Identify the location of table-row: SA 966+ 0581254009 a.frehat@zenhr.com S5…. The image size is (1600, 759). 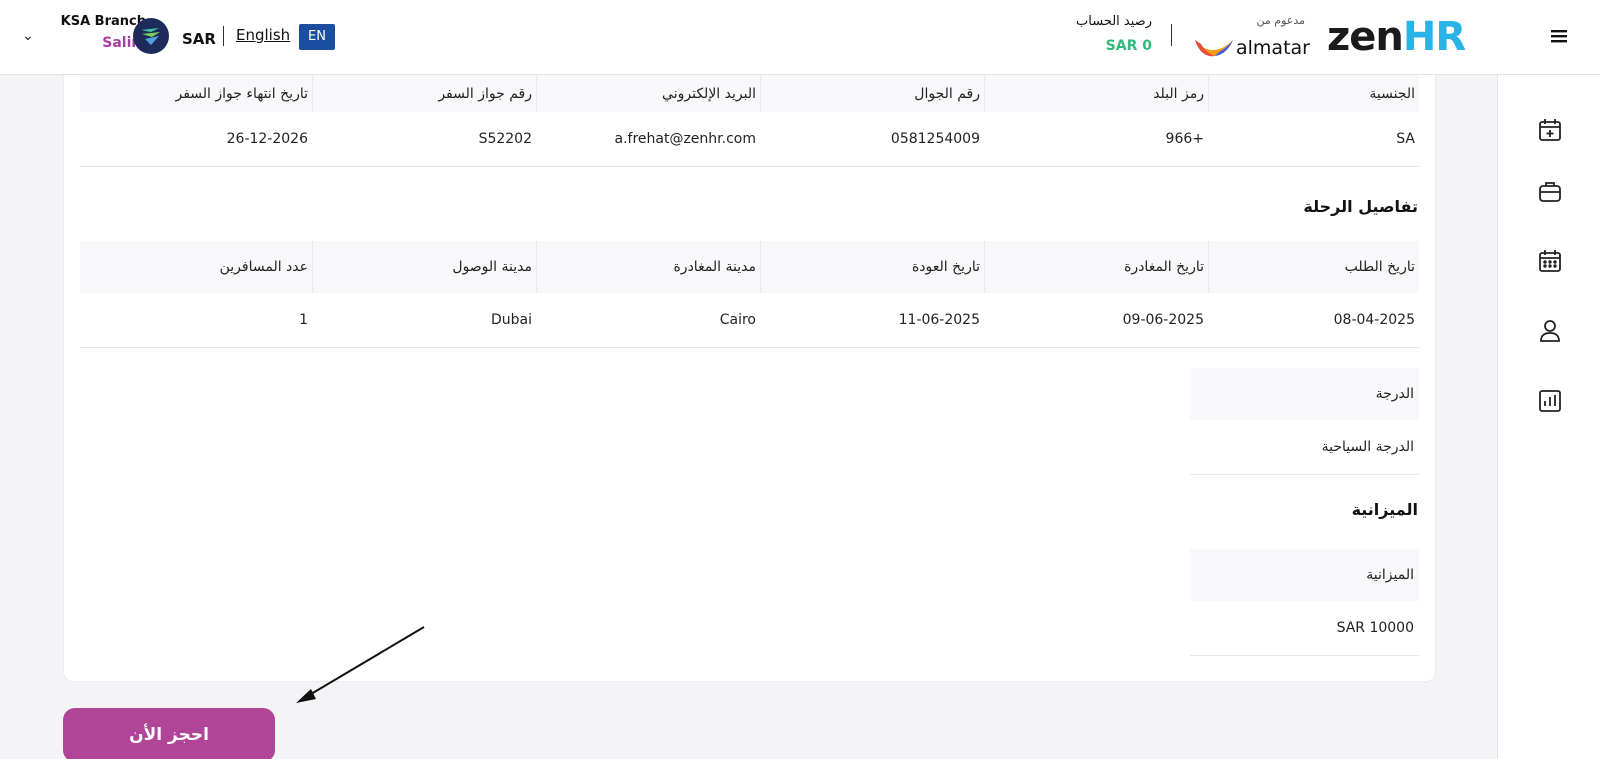
(749, 139).